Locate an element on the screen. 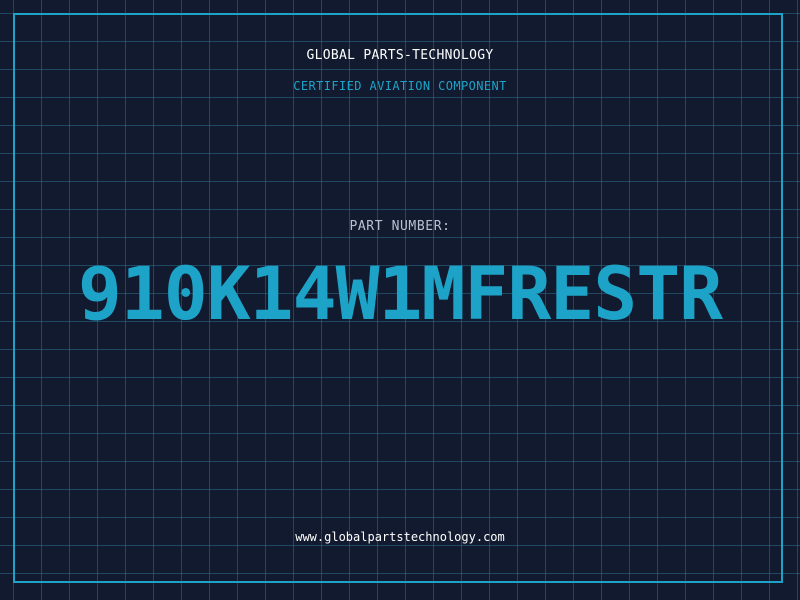 This screenshot has width=800, height=600. part-number-label: PART NUMBER: is located at coordinates (400, 226).